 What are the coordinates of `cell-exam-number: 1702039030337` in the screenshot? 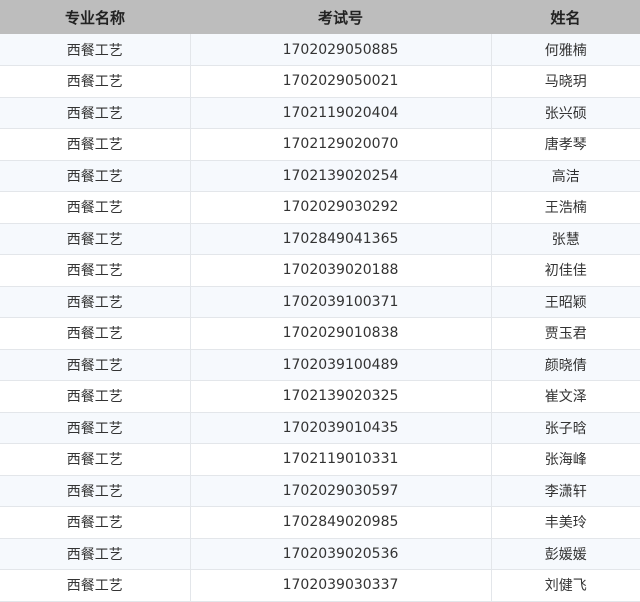 It's located at (341, 585).